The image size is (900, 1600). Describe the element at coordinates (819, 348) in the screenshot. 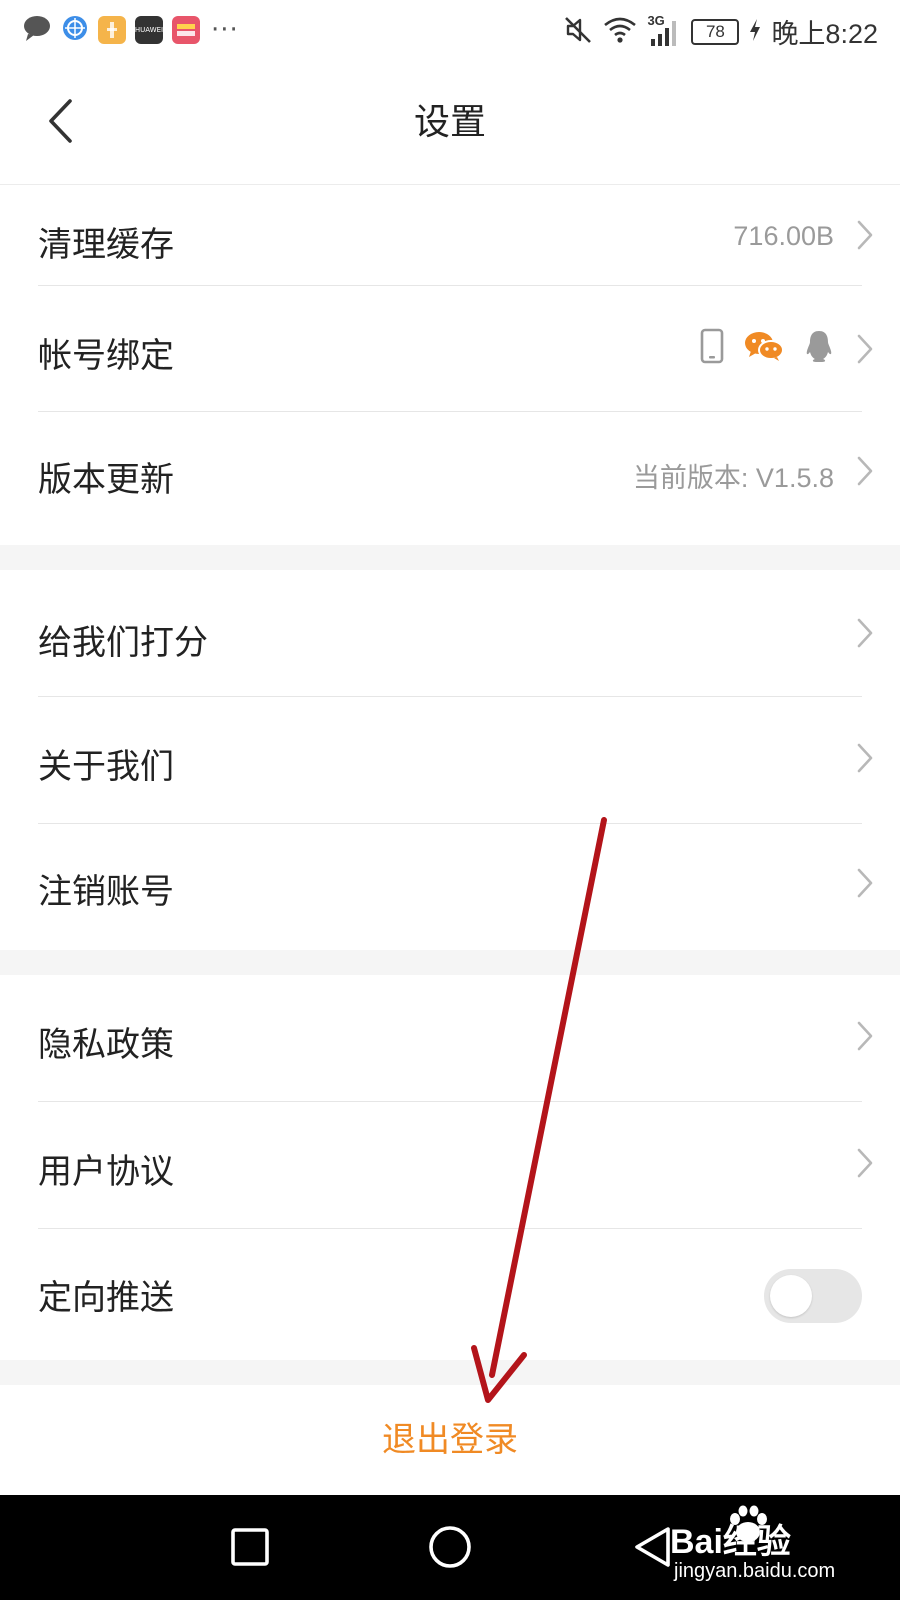

I see `qq-icon` at that location.